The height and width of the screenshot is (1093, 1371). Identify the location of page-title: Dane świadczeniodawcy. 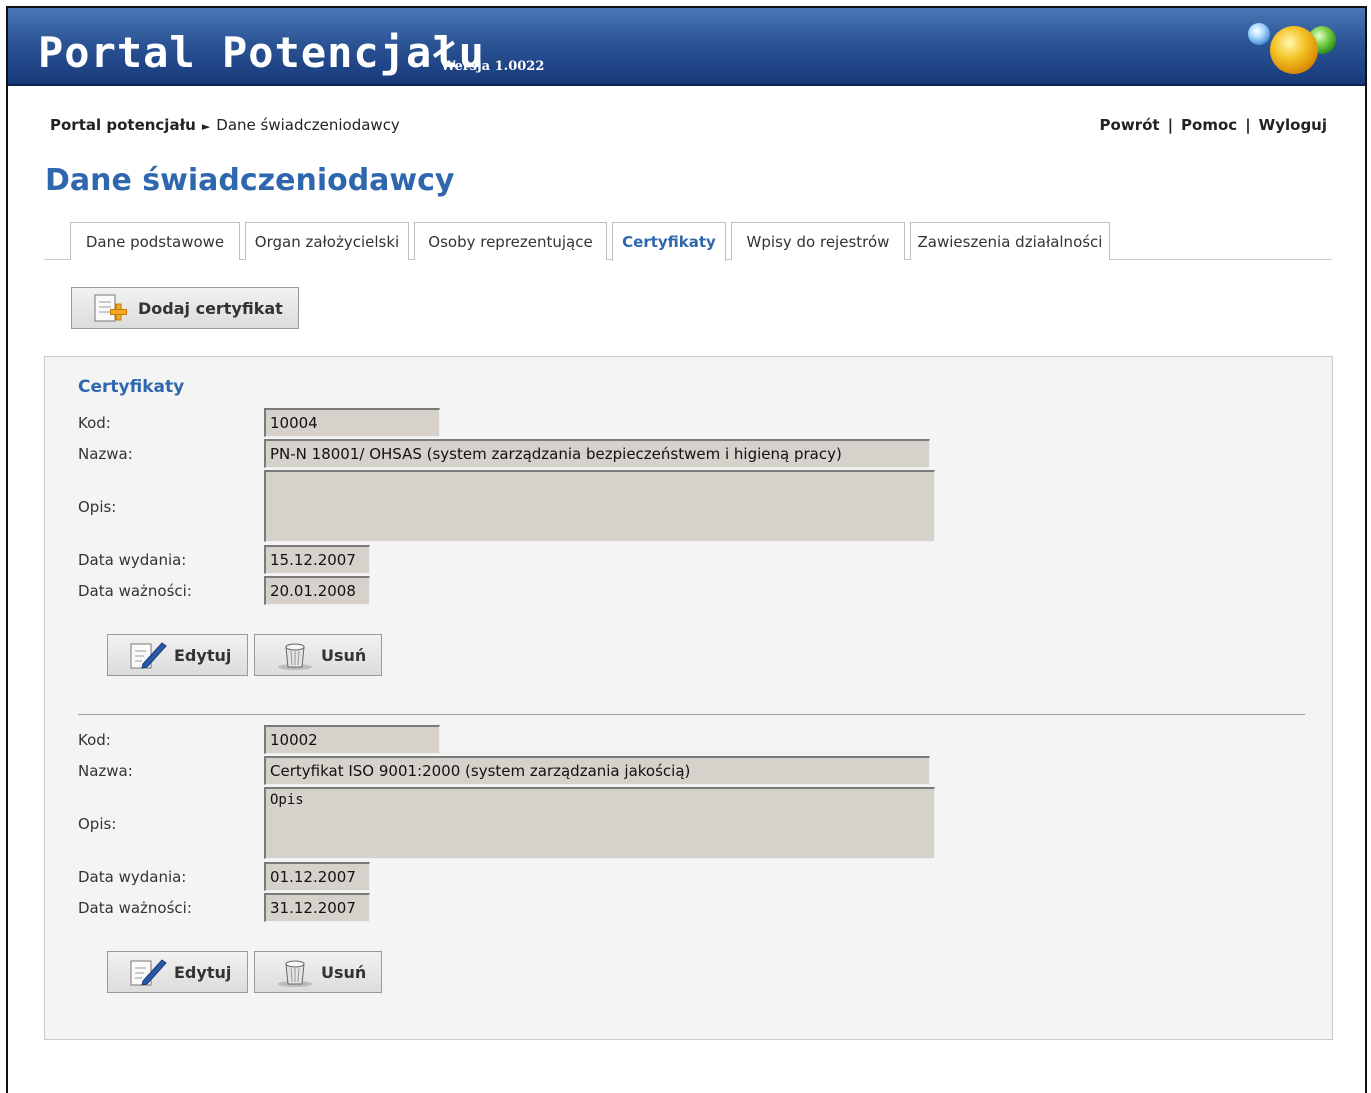
(250, 180).